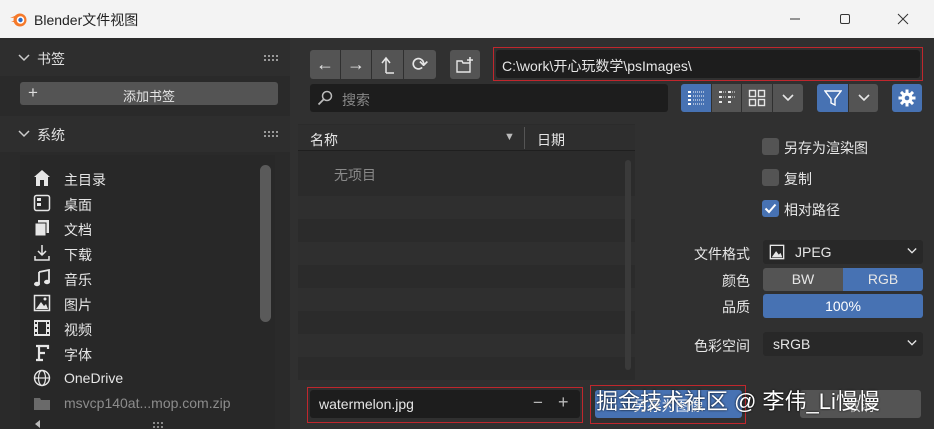  What do you see at coordinates (466, 138) in the screenshot?
I see `file-list-header: 名称 ▼ 日期` at bounding box center [466, 138].